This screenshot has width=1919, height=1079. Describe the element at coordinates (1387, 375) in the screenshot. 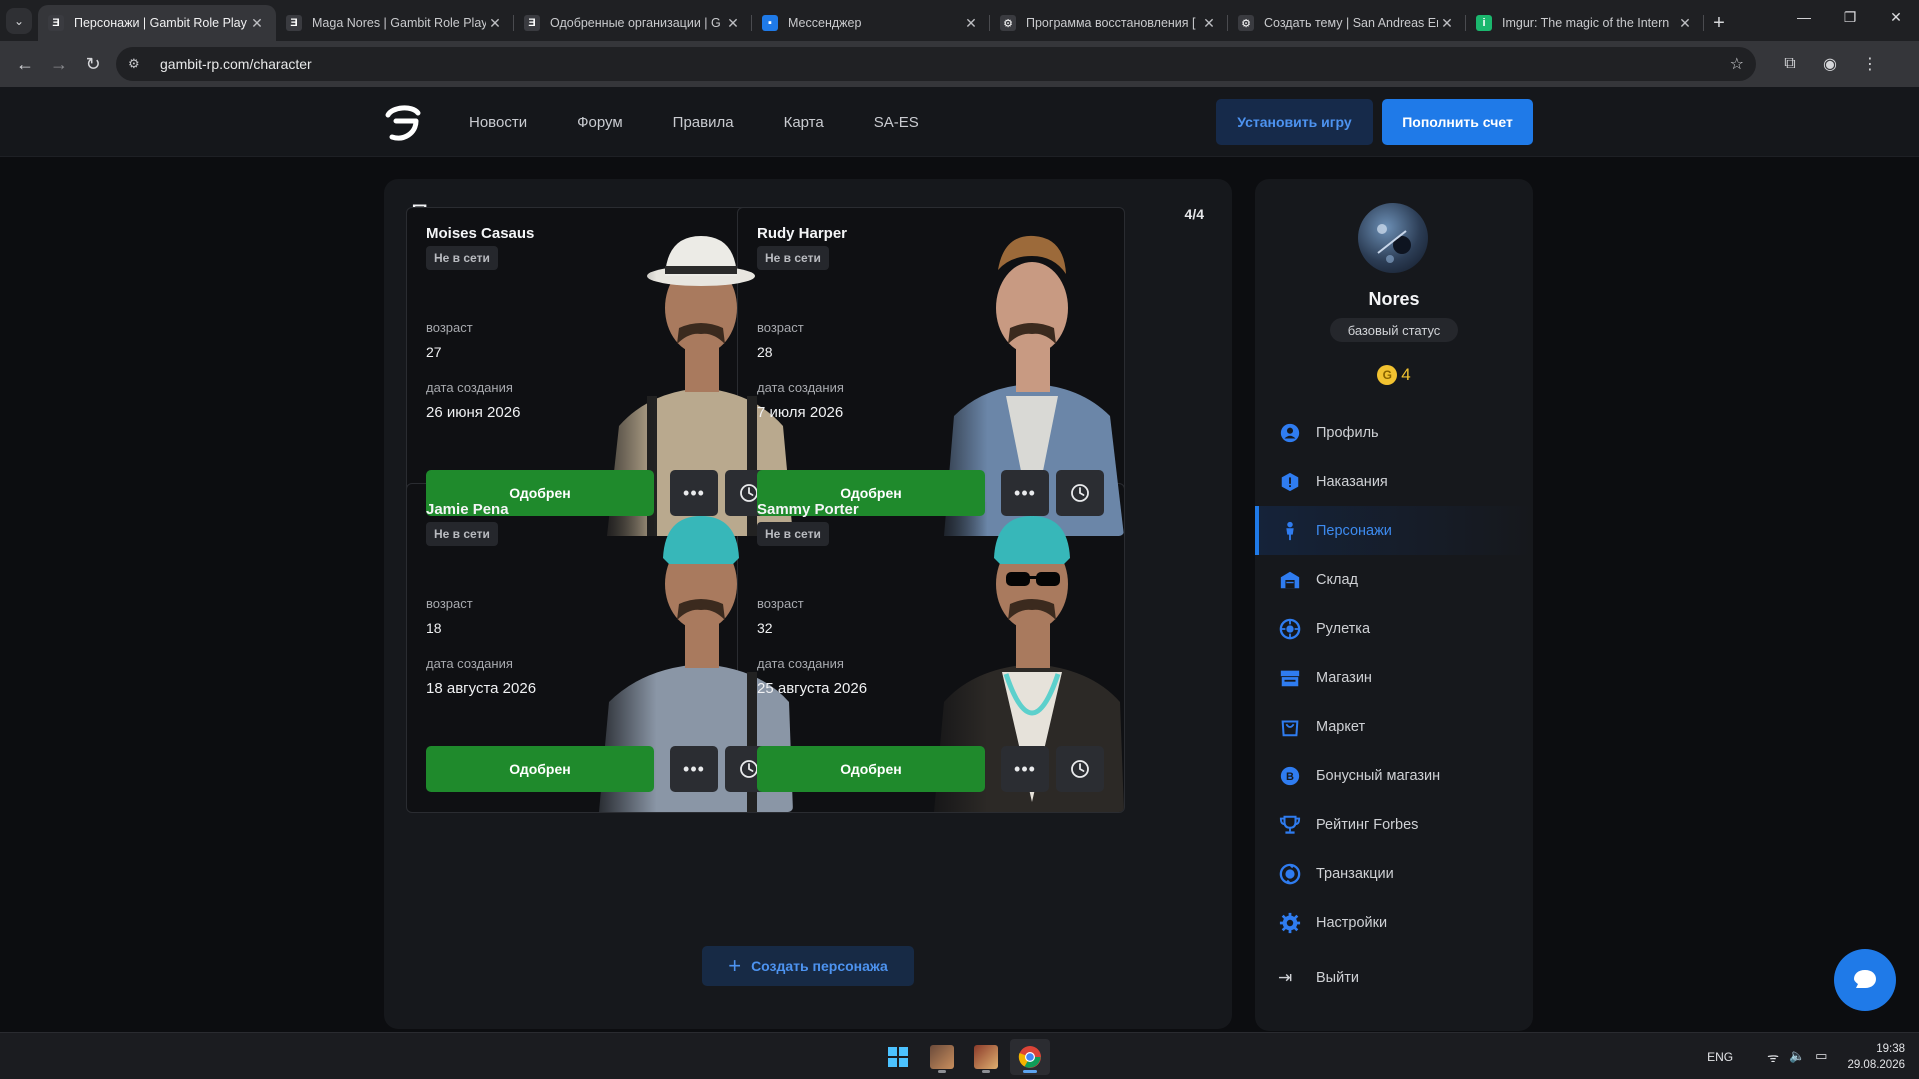

I see `coin-icon: G` at that location.